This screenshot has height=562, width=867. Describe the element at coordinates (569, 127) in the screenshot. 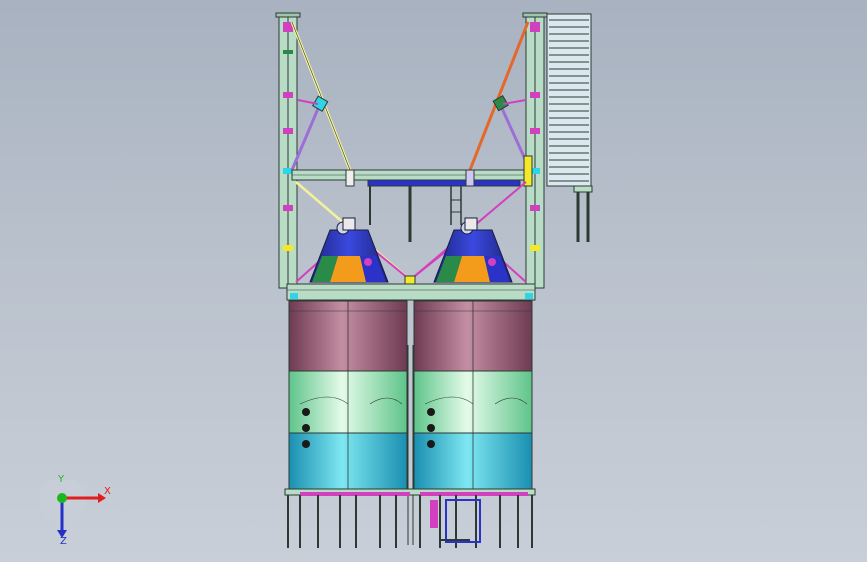

I see `staircase` at that location.